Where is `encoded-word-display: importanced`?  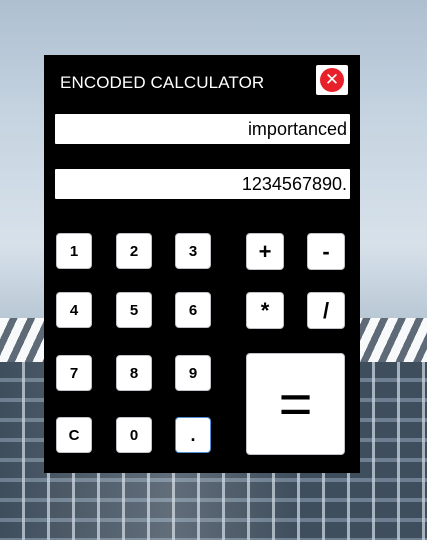
encoded-word-display: importanced is located at coordinates (202, 129).